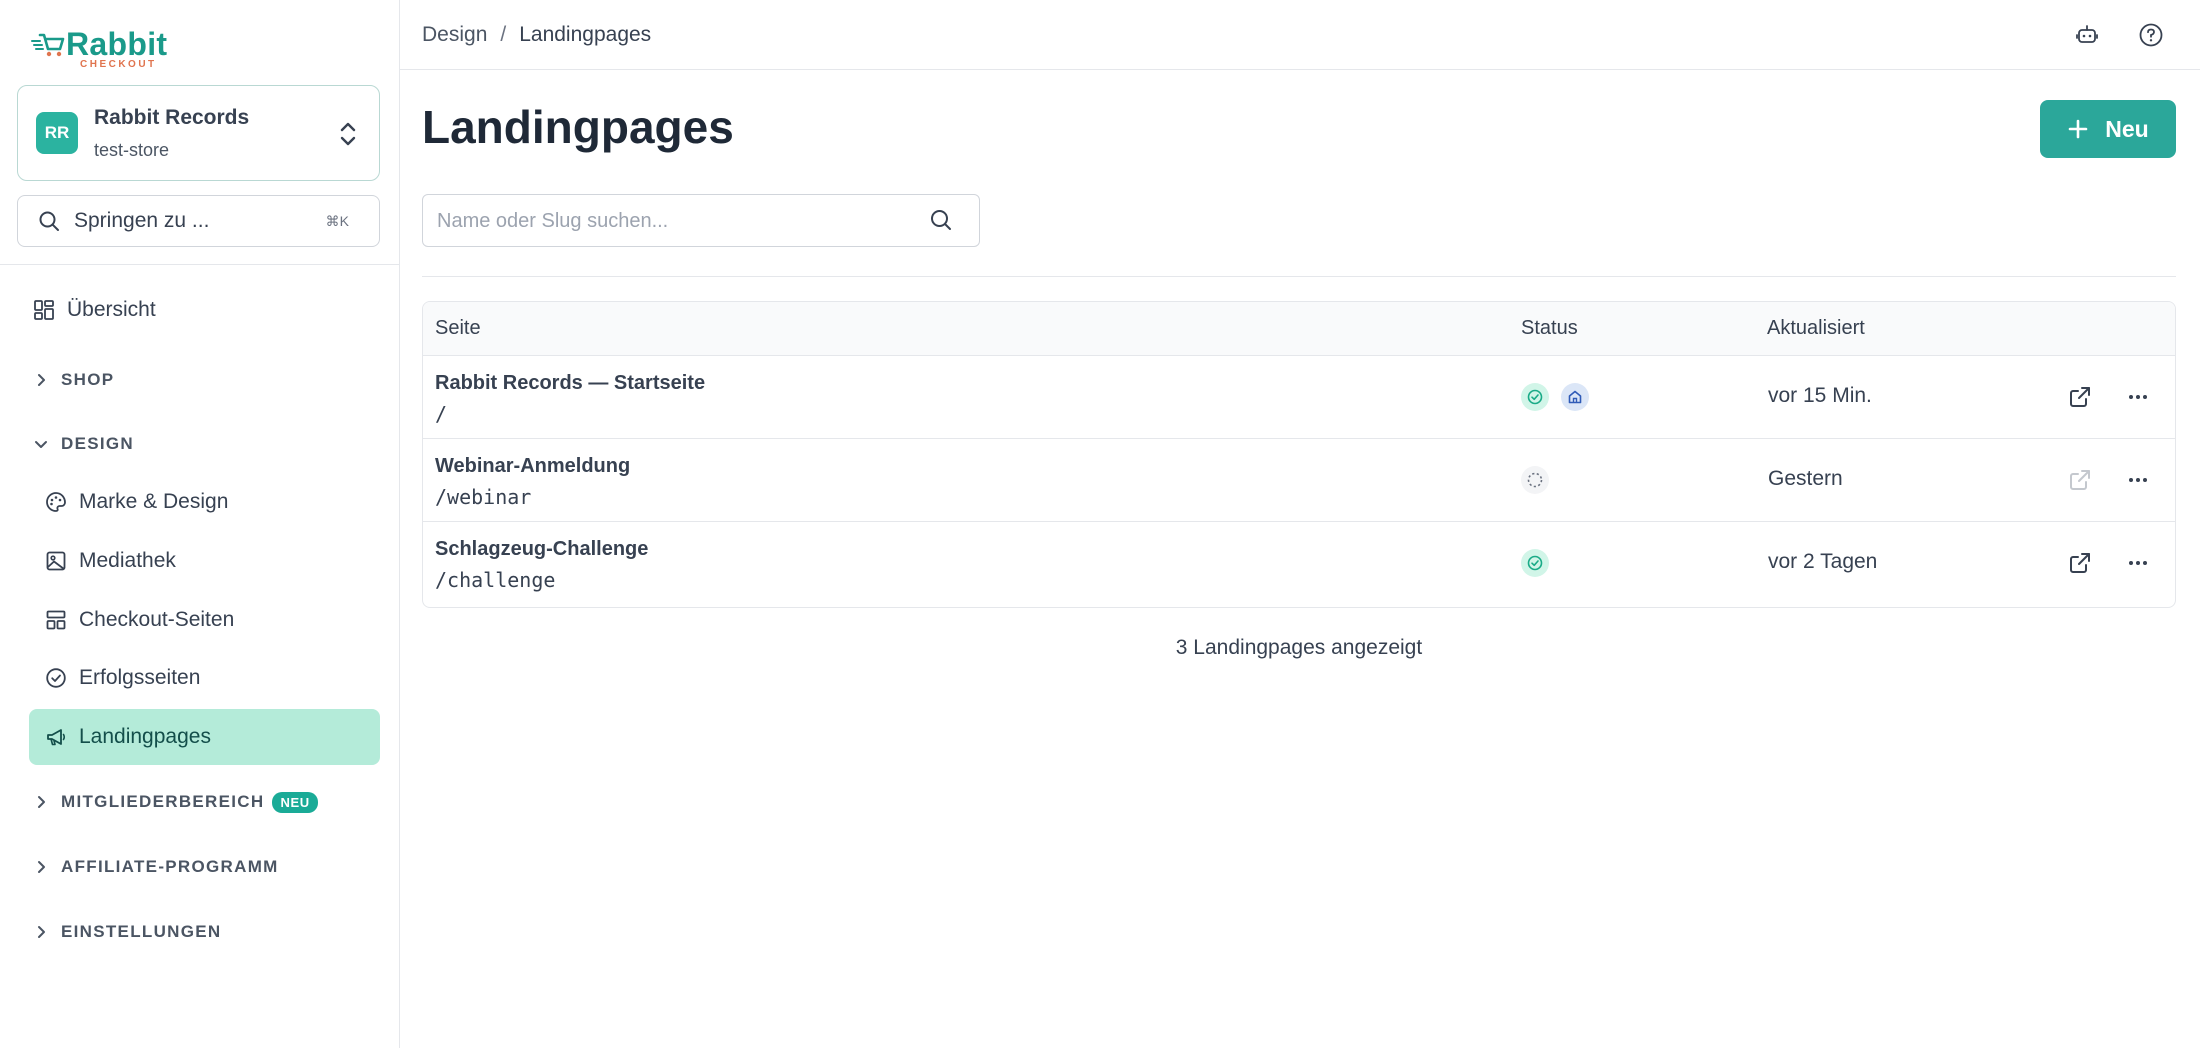 The width and height of the screenshot is (2200, 1048). I want to click on new-button-label: Neu, so click(2127, 128).